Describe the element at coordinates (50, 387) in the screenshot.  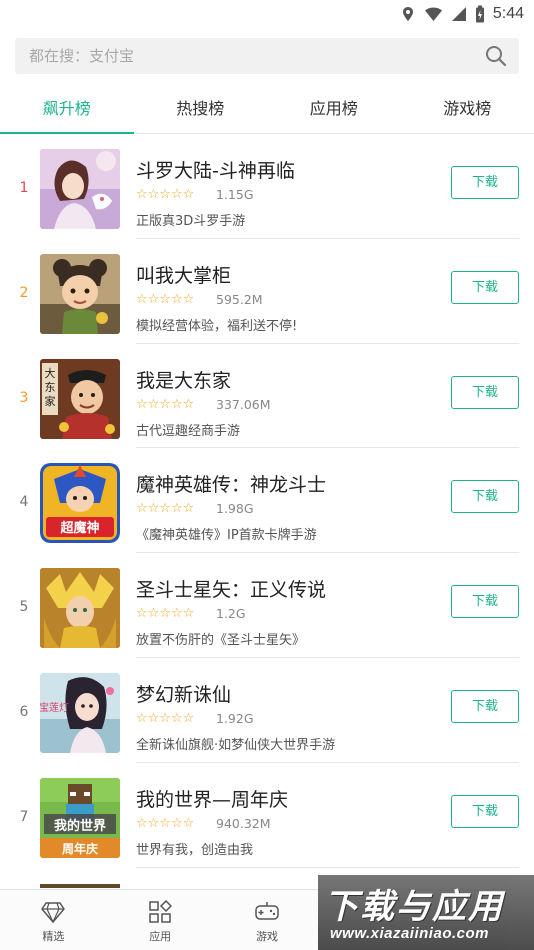
I see `svg-text: 东` at that location.